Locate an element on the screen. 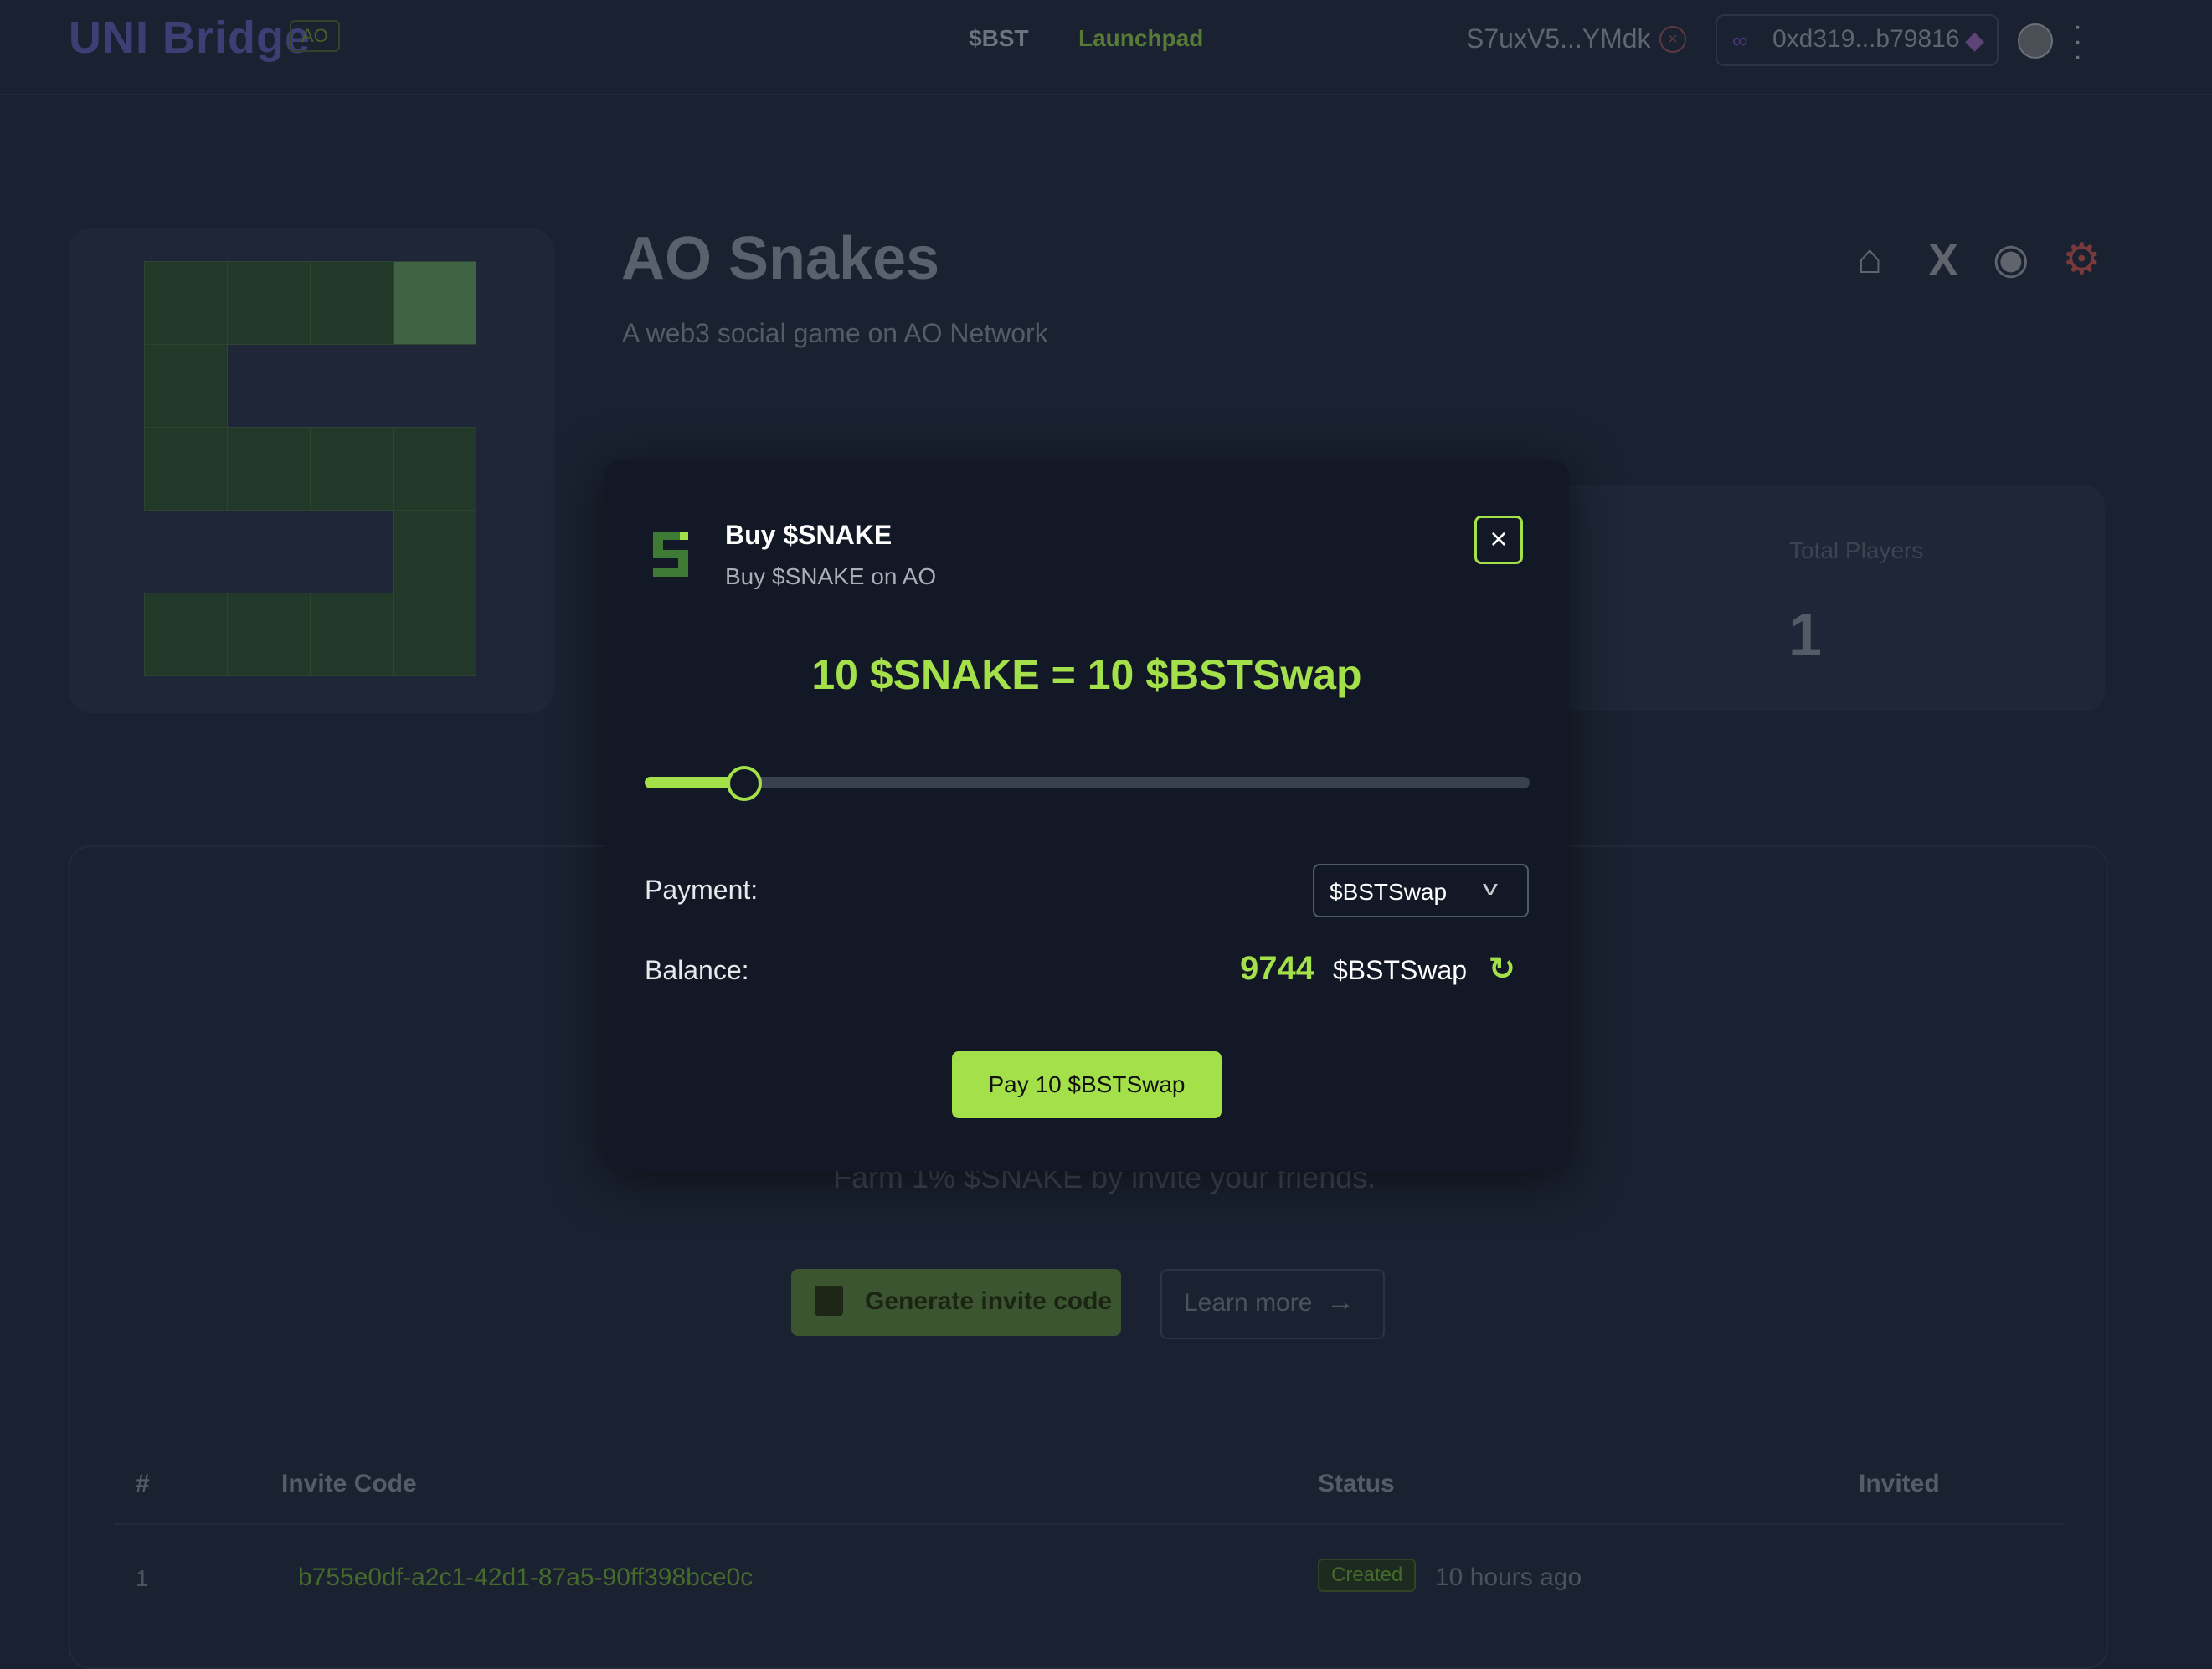 The width and height of the screenshot is (2212, 1669). nav-link-launchpad: Launchpad is located at coordinates (1140, 38).